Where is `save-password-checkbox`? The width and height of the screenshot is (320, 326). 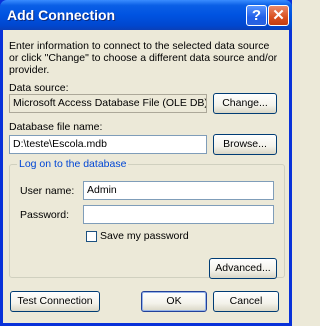 save-password-checkbox is located at coordinates (91, 236).